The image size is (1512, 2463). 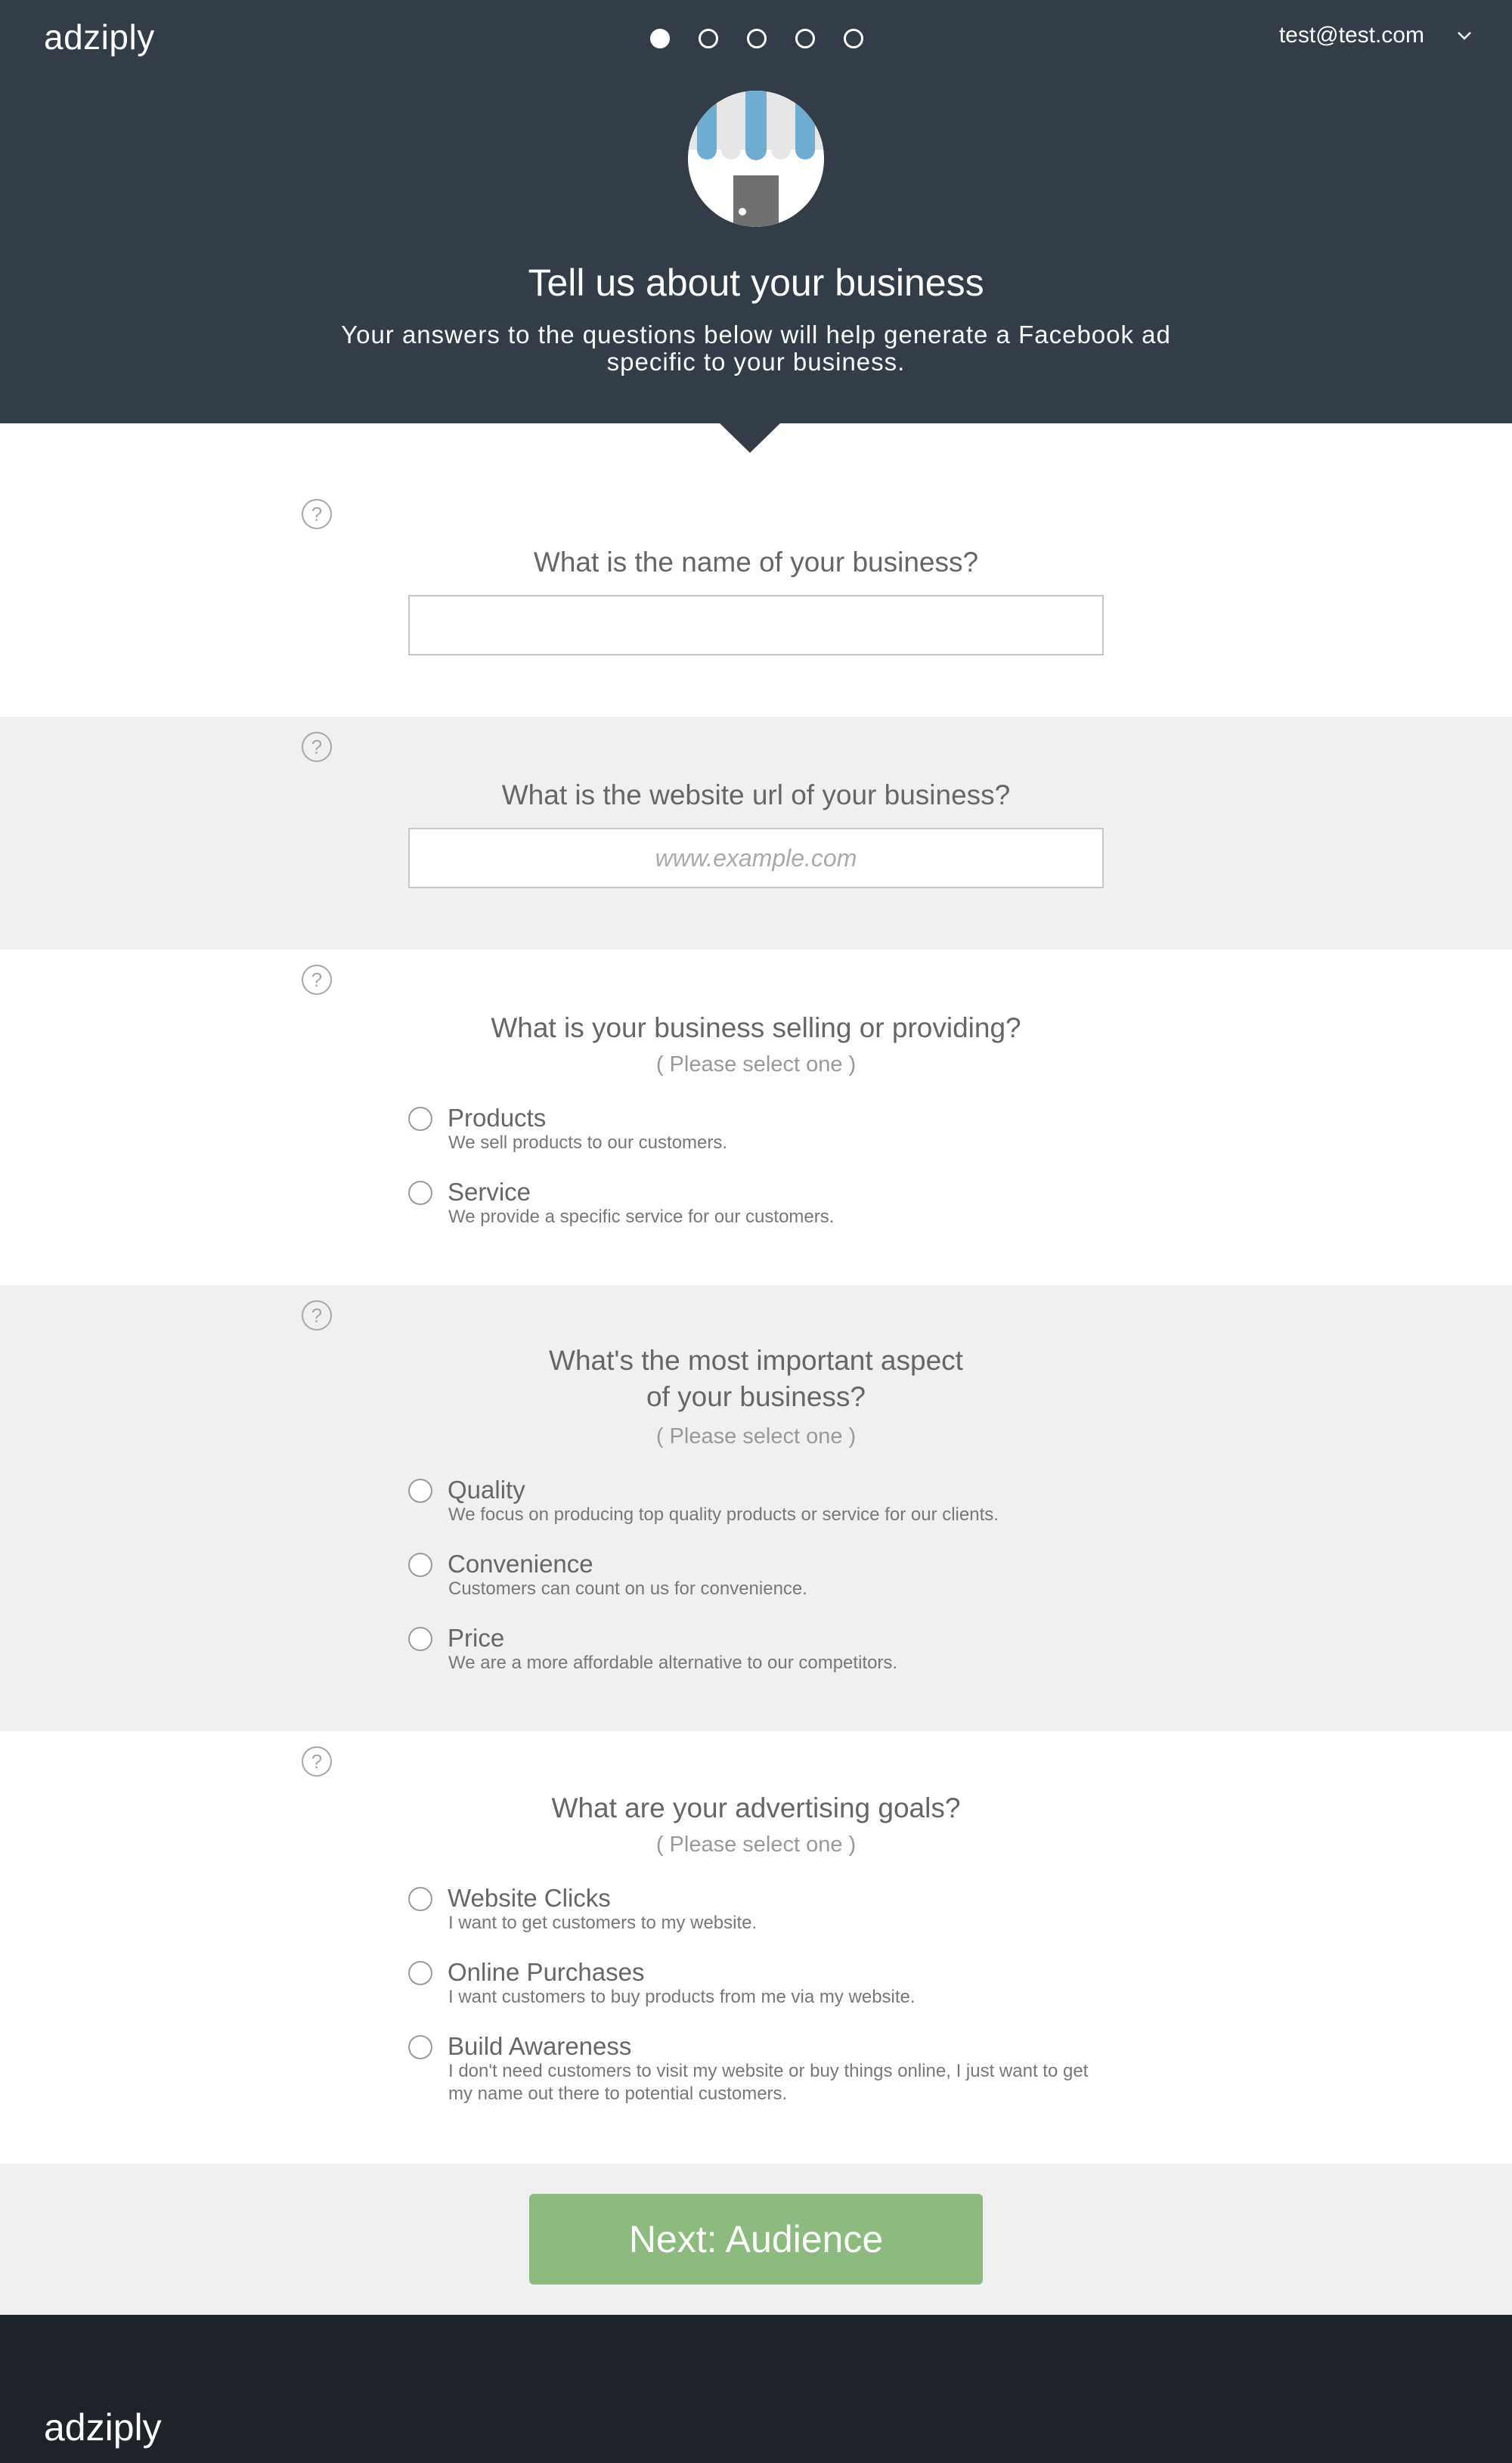 What do you see at coordinates (756, 1397) in the screenshot?
I see `question-aspect-line2: of your business?` at bounding box center [756, 1397].